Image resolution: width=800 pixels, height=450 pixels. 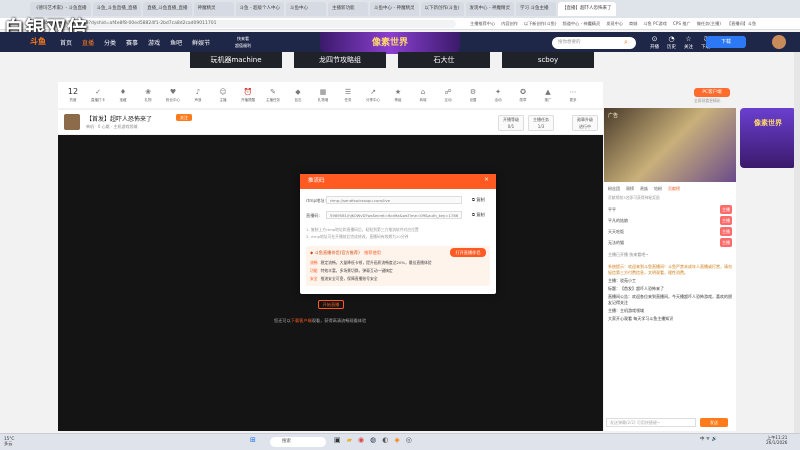 What do you see at coordinates (98, 95) in the screenshot?
I see `toolbar-item: ✓ 直播打卡` at bounding box center [98, 95].